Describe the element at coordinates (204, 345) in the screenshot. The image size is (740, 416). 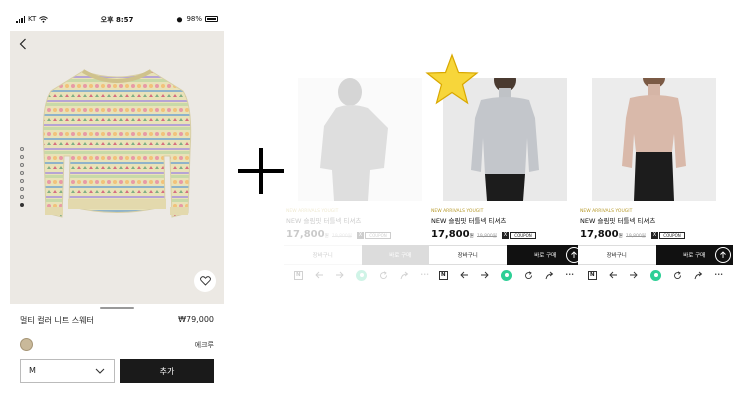
I see `color-name: 에크루` at that location.